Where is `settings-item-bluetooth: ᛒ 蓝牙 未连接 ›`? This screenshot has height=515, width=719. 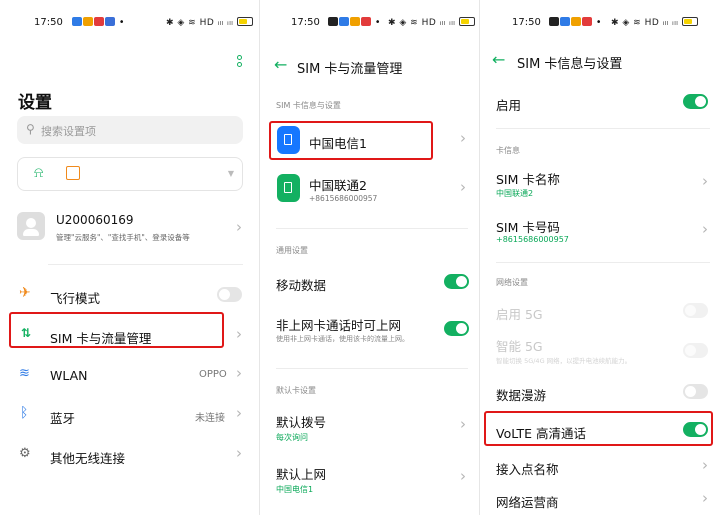 settings-item-bluetooth: ᛒ 蓝牙 未连接 › is located at coordinates (128, 415).